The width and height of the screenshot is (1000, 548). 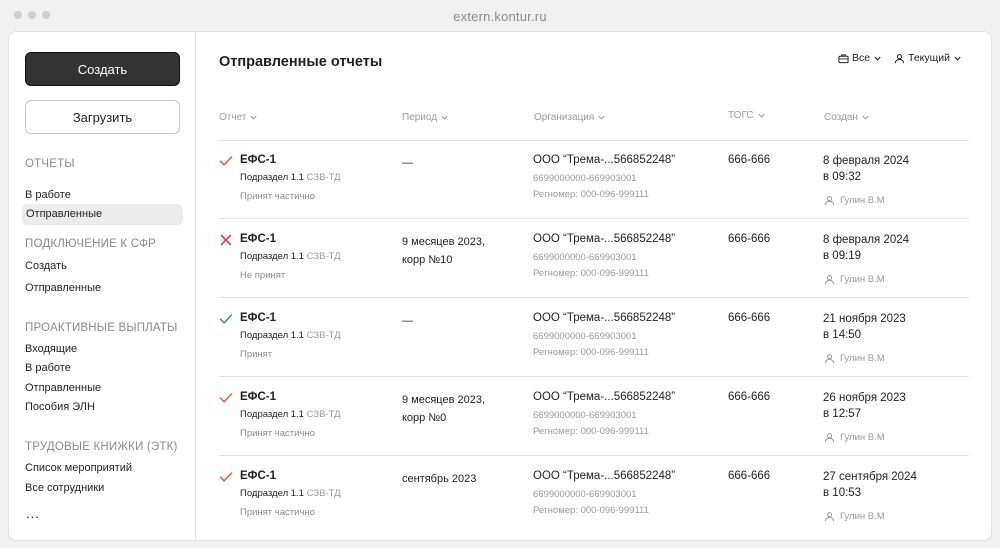 What do you see at coordinates (50, 164) in the screenshot?
I see `section-title-reports: ОТЧЕТЫ` at bounding box center [50, 164].